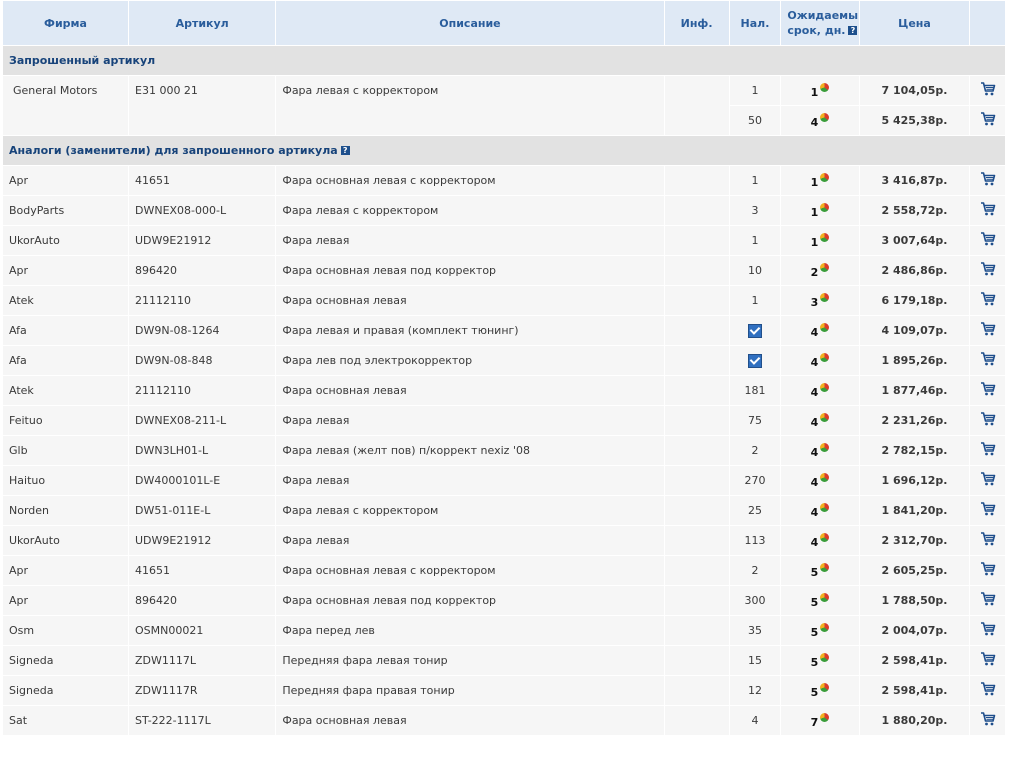 This screenshot has height=768, width=1009. Describe the element at coordinates (65, 450) in the screenshot. I see `firm-link: Glb` at that location.